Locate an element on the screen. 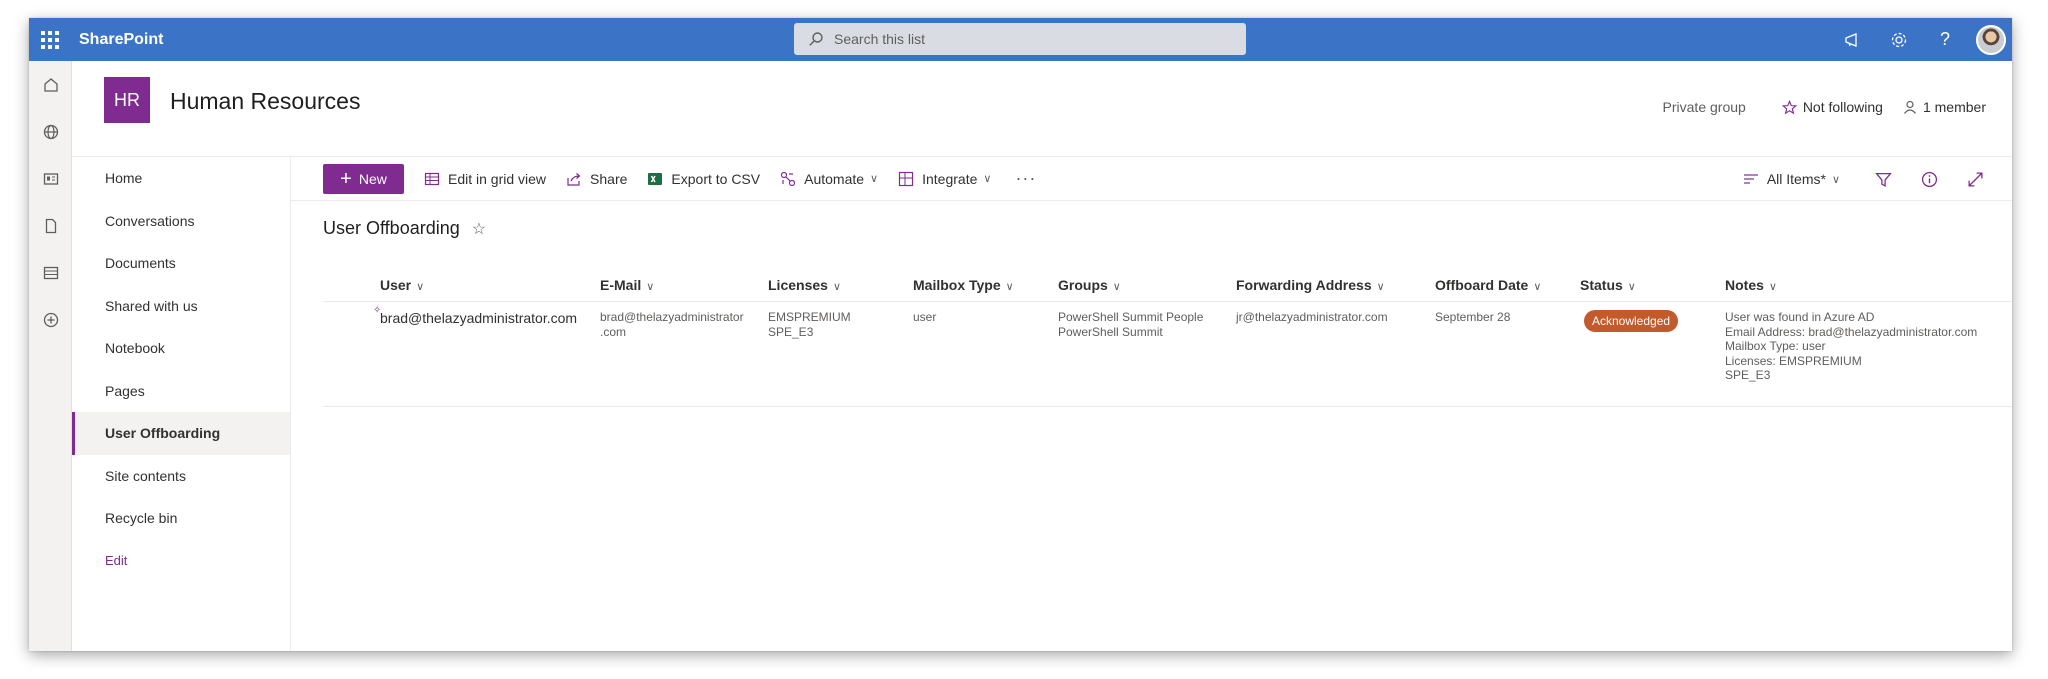  integrate-label: Integrate is located at coordinates (950, 178).